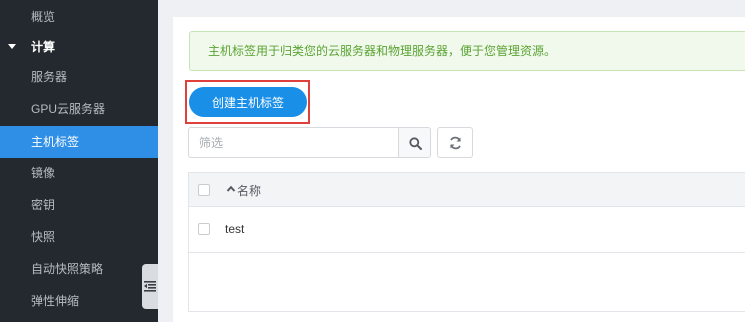 The width and height of the screenshot is (745, 322). I want to click on info-notice: 主机标签用于归类您的云服务器和物理服务器，便于您管理资源。, so click(467, 51).